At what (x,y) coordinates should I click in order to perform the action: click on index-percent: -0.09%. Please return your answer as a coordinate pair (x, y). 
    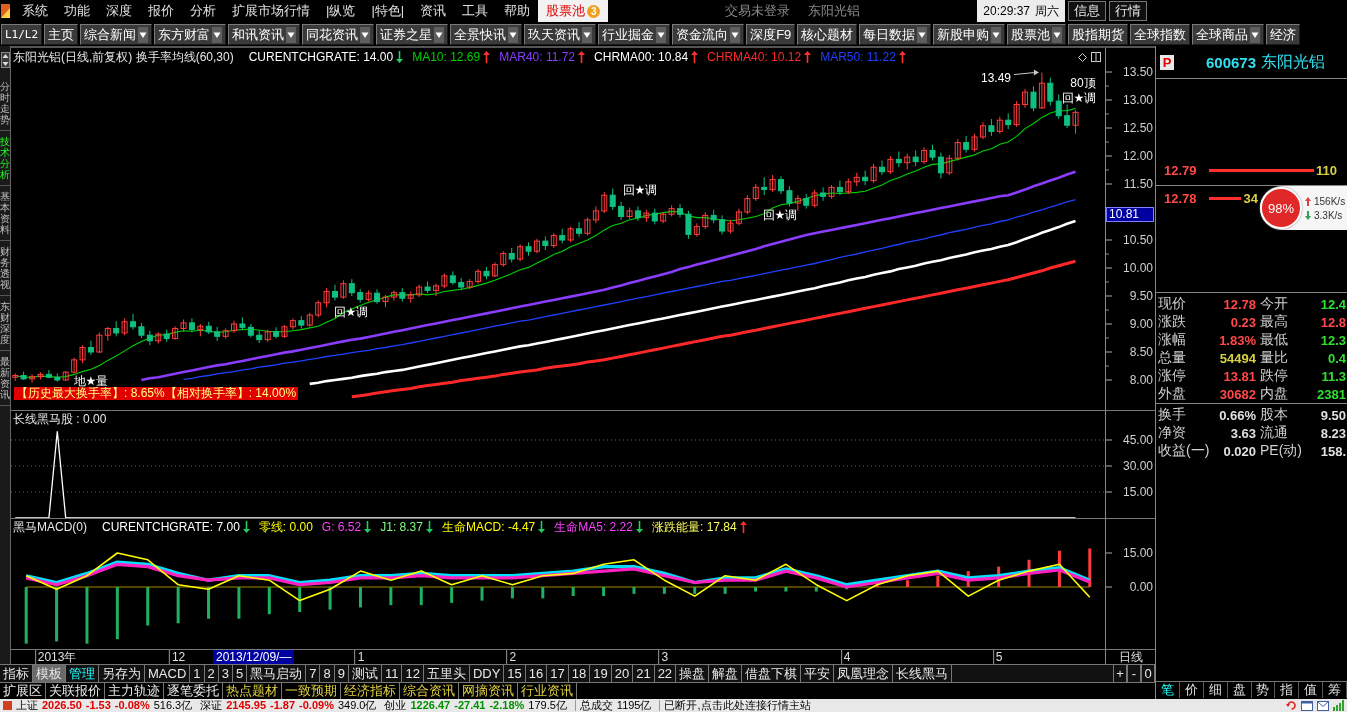
    Looking at the image, I should click on (316, 705).